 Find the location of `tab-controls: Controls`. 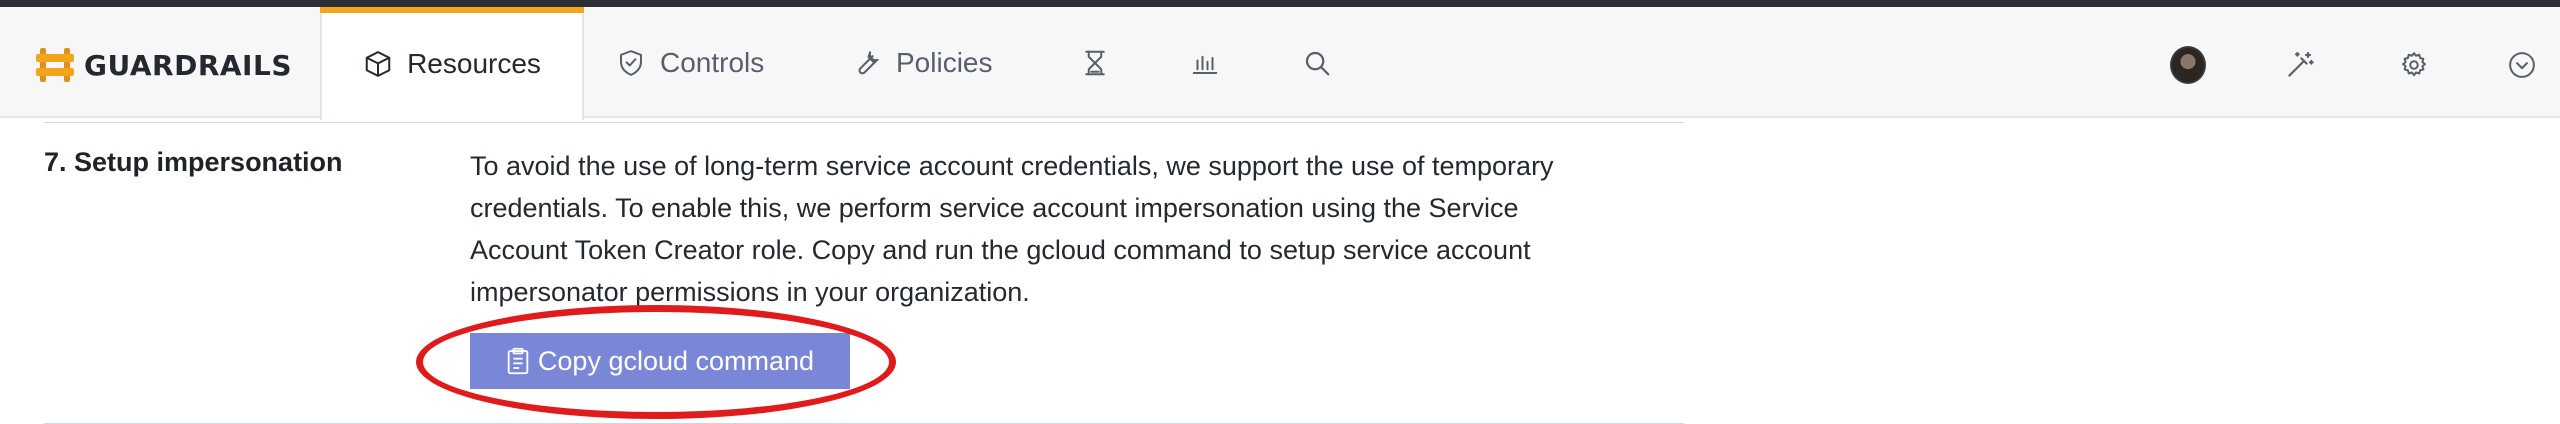

tab-controls: Controls is located at coordinates (690, 62).